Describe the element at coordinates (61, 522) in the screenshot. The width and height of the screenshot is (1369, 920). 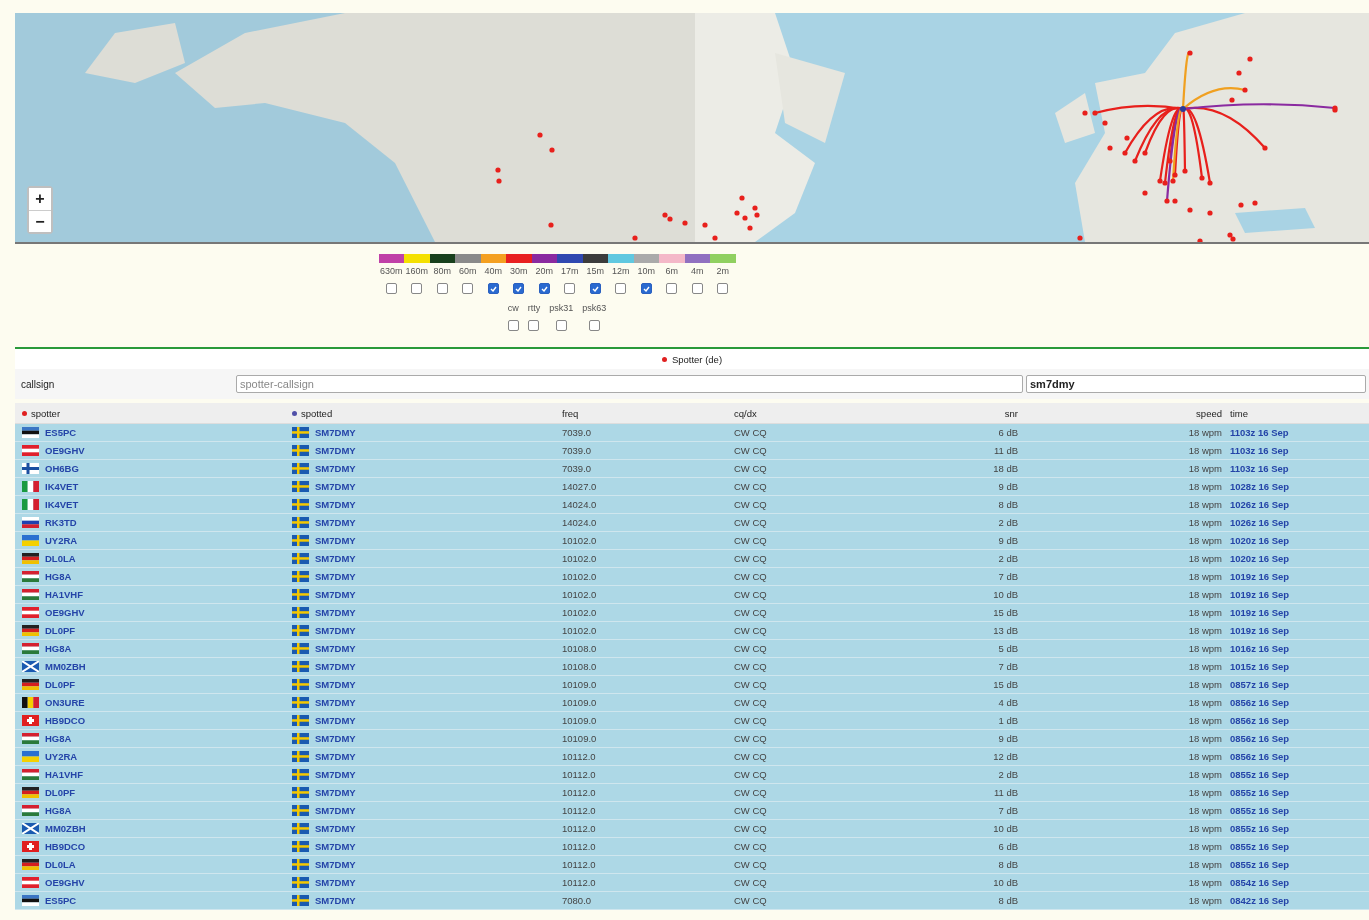
I see `spotter-link: RK3TD` at that location.